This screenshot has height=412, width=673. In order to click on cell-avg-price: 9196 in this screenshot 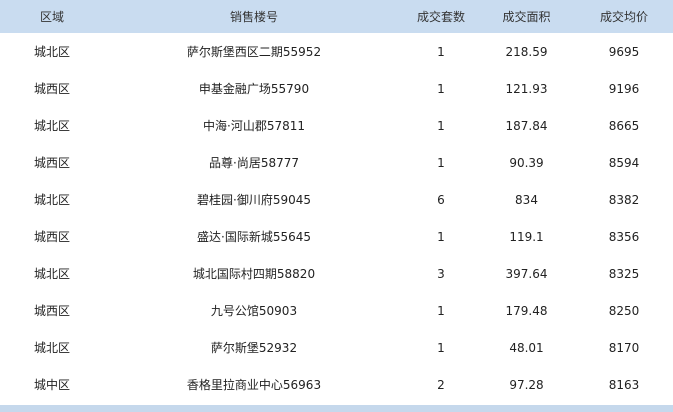, I will do `click(624, 88)`.